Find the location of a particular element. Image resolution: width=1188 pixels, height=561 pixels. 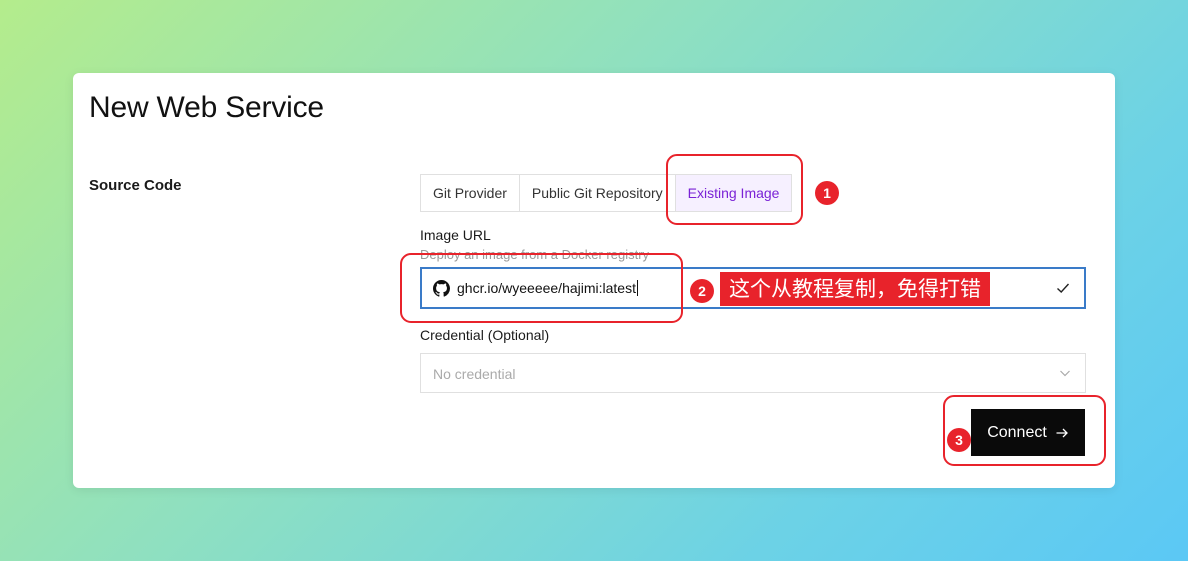

annotation-badge-2: 2 is located at coordinates (702, 291).